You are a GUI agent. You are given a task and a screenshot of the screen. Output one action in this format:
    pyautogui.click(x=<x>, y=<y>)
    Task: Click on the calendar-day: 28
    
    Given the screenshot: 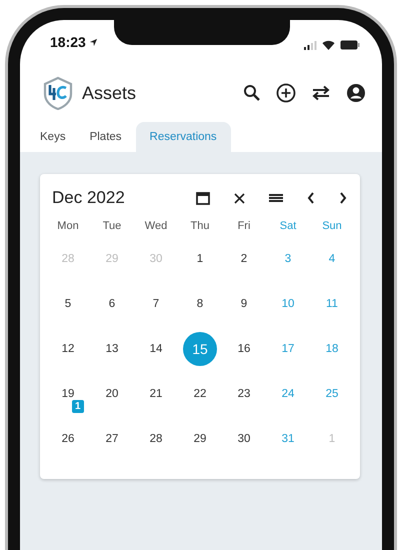 What is the action you would take?
    pyautogui.click(x=156, y=439)
    